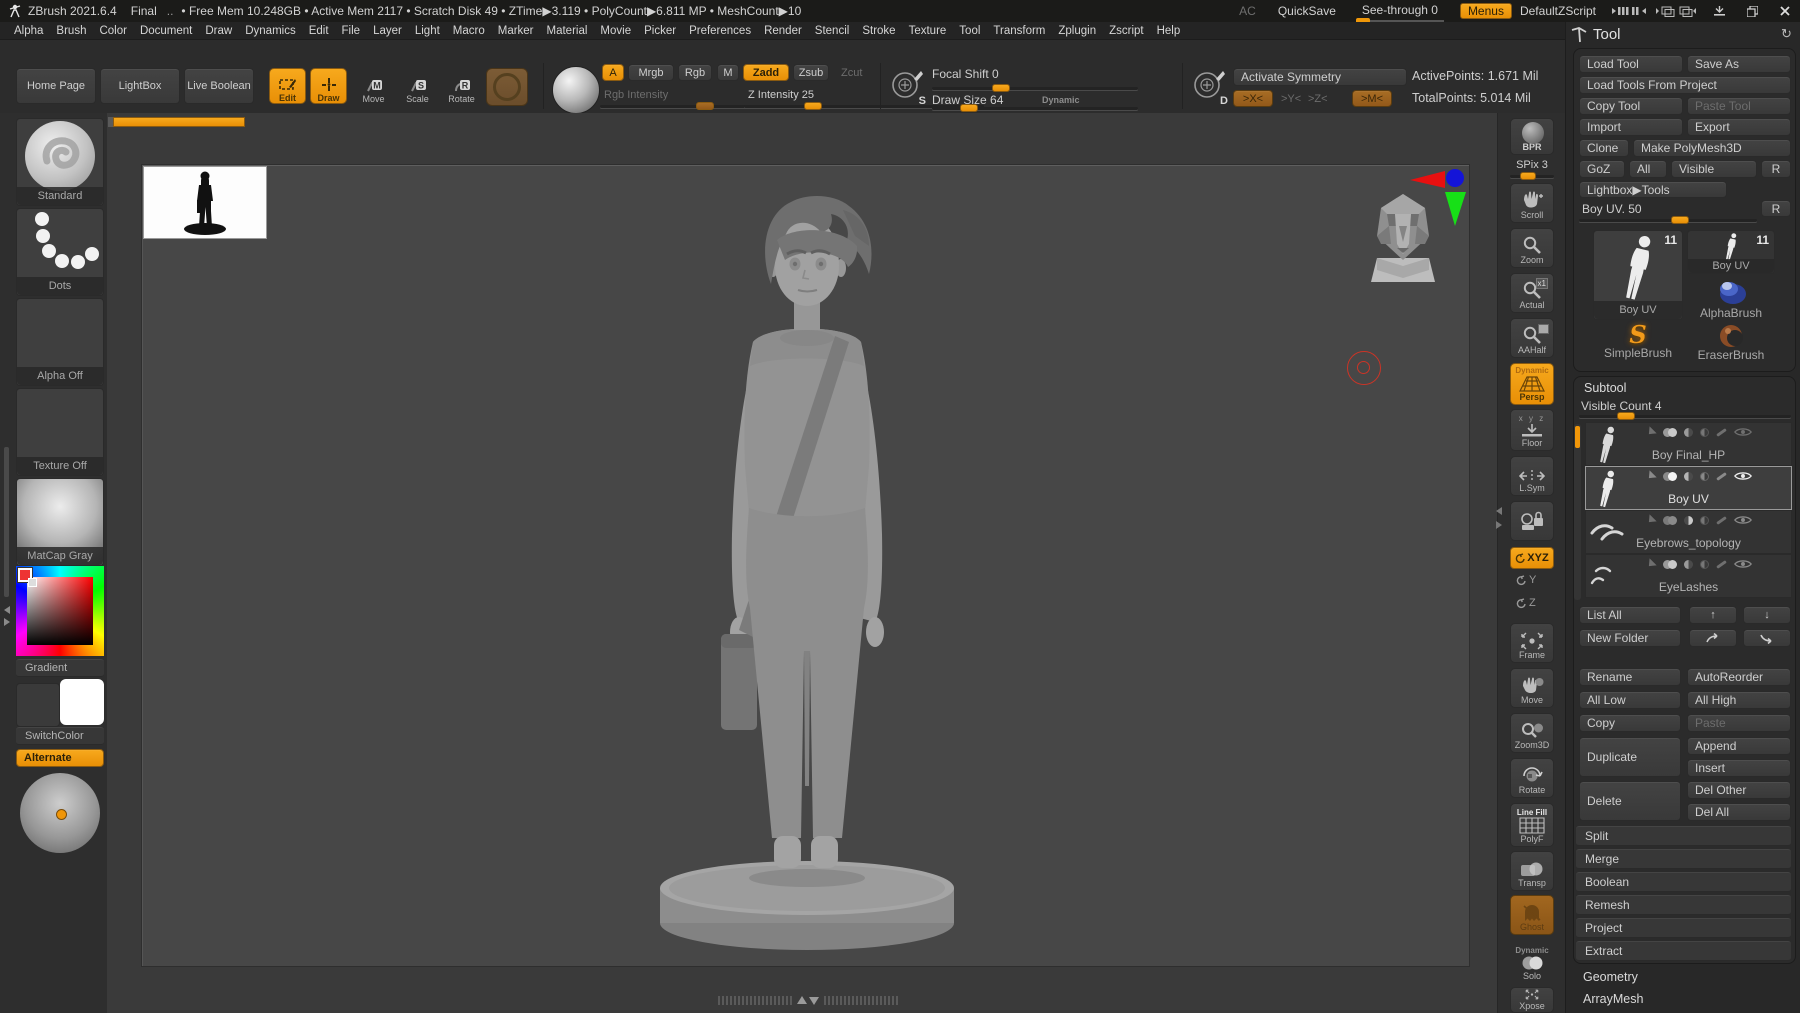  What do you see at coordinates (1752, 11) in the screenshot?
I see `restore-button` at bounding box center [1752, 11].